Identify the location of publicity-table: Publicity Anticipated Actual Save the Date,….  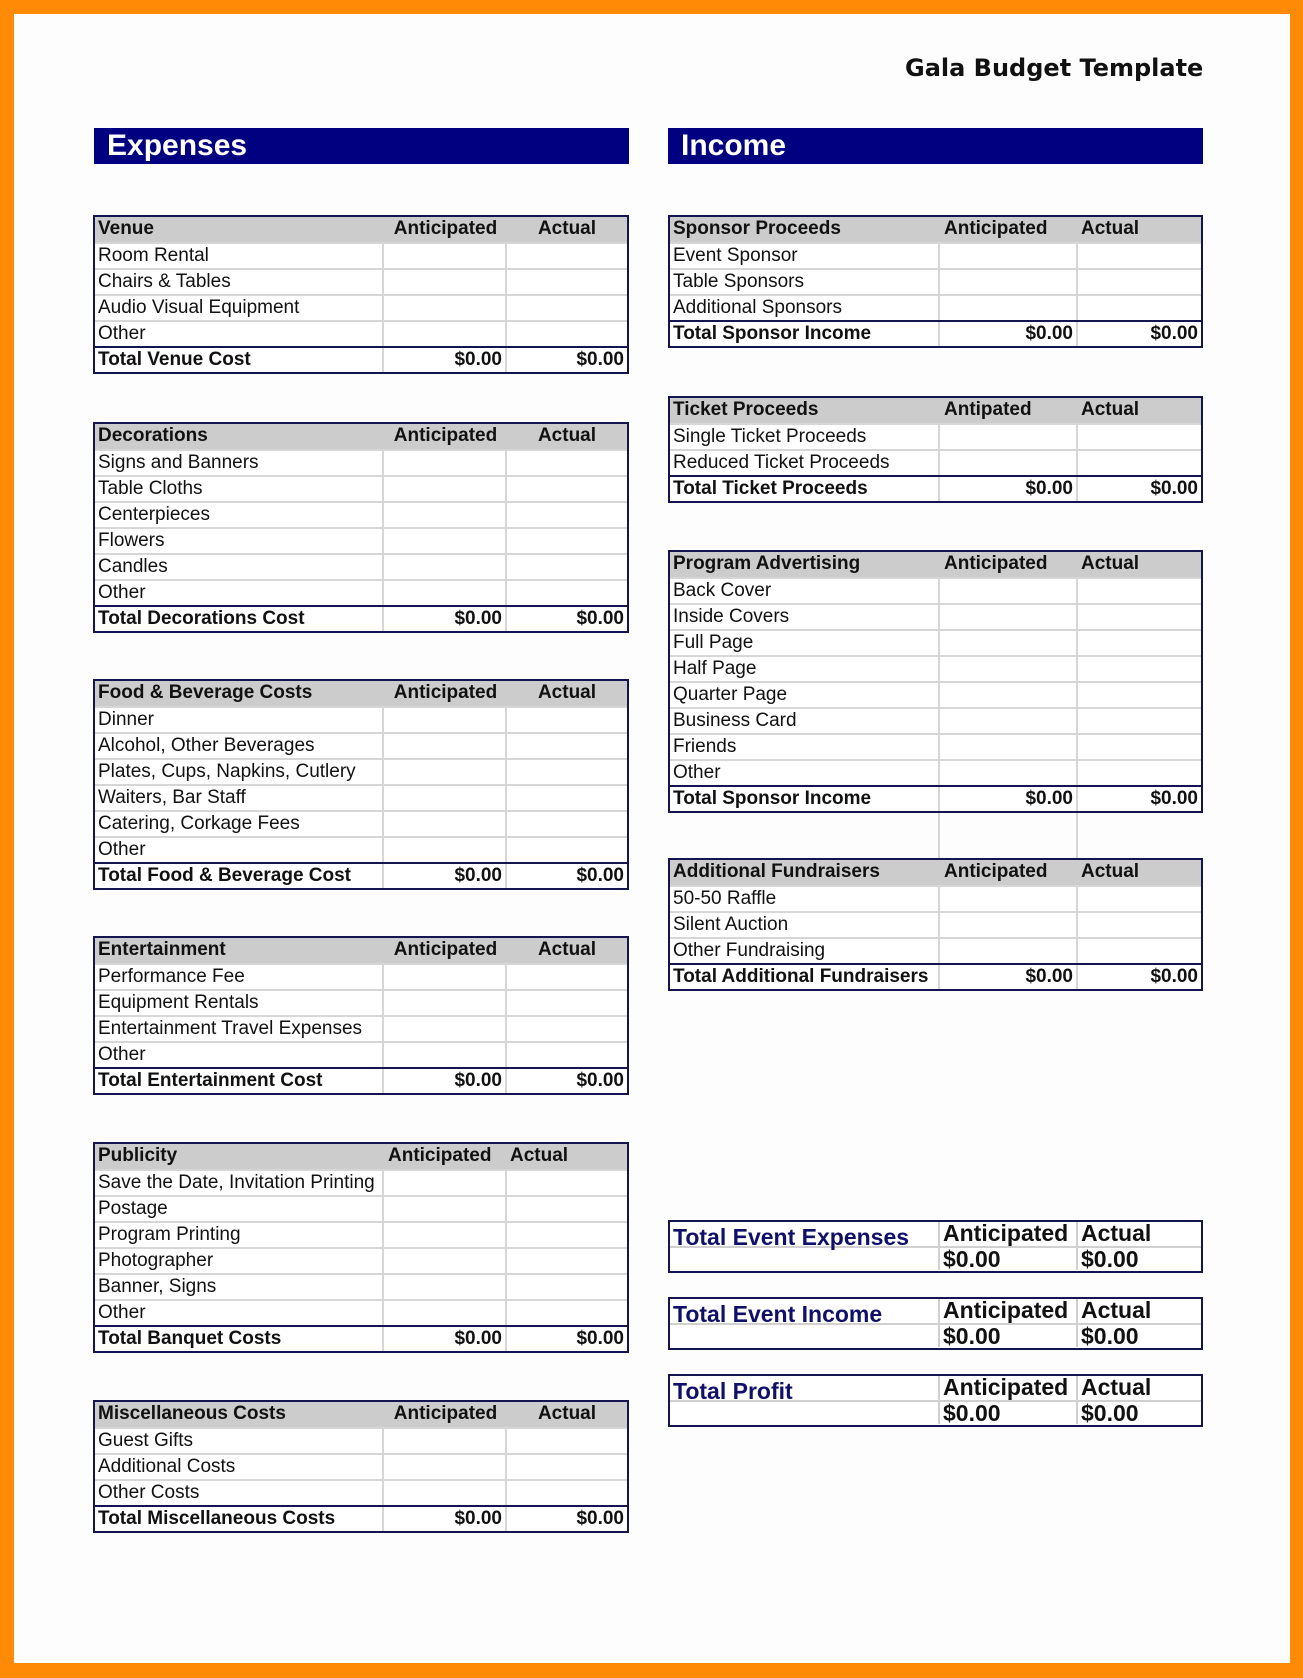
(361, 1247).